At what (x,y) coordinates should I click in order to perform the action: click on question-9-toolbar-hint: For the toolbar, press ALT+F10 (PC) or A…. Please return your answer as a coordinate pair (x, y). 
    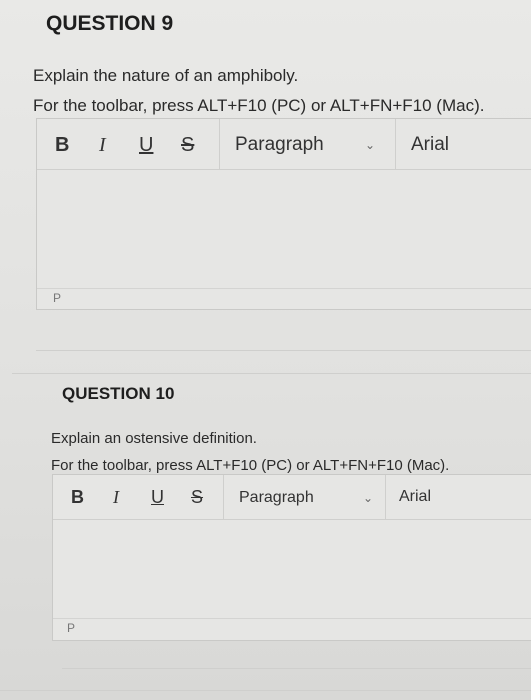
    Looking at the image, I should click on (259, 105).